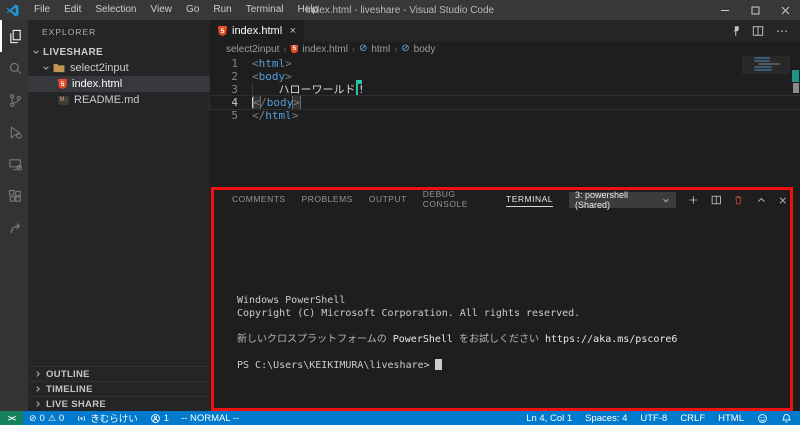 The width and height of the screenshot is (800, 425). What do you see at coordinates (505, 115) in the screenshot?
I see `code-line-5: 5 </html>` at bounding box center [505, 115].